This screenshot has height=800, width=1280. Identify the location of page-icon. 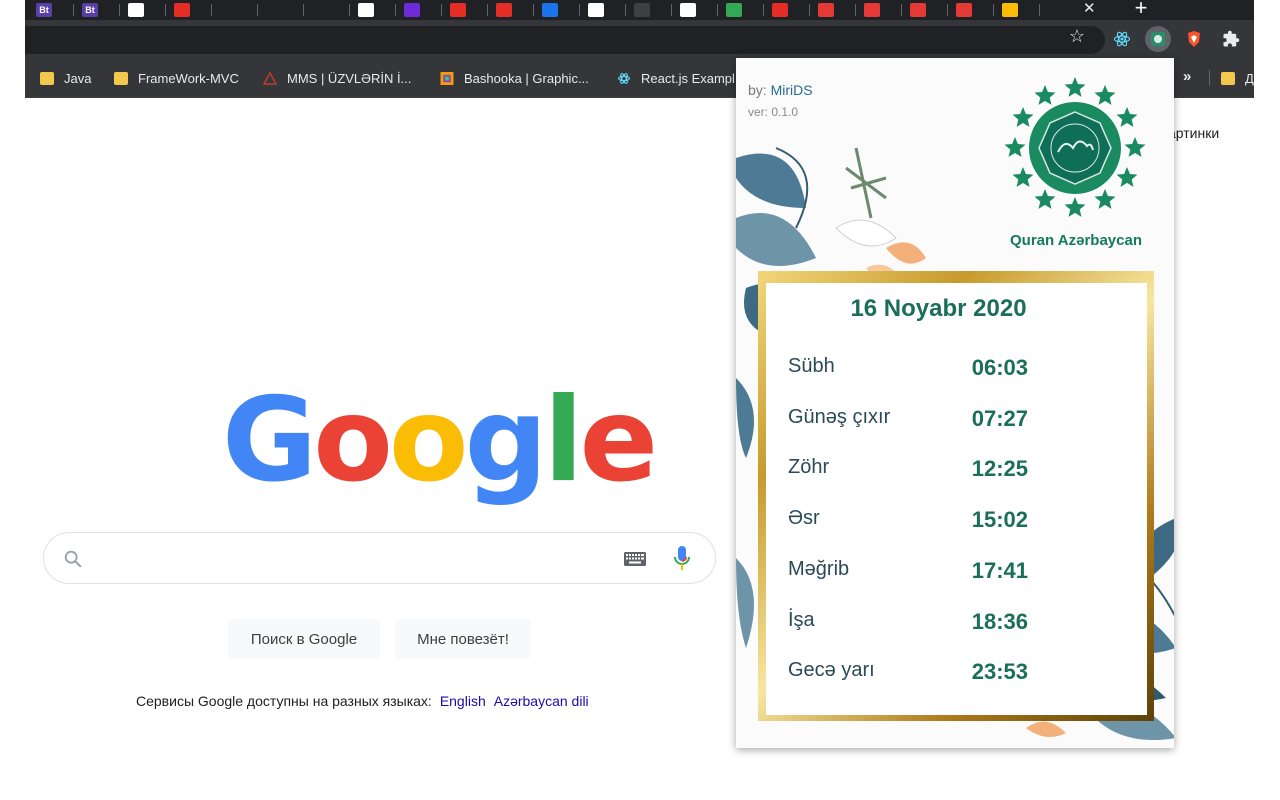
(136, 10).